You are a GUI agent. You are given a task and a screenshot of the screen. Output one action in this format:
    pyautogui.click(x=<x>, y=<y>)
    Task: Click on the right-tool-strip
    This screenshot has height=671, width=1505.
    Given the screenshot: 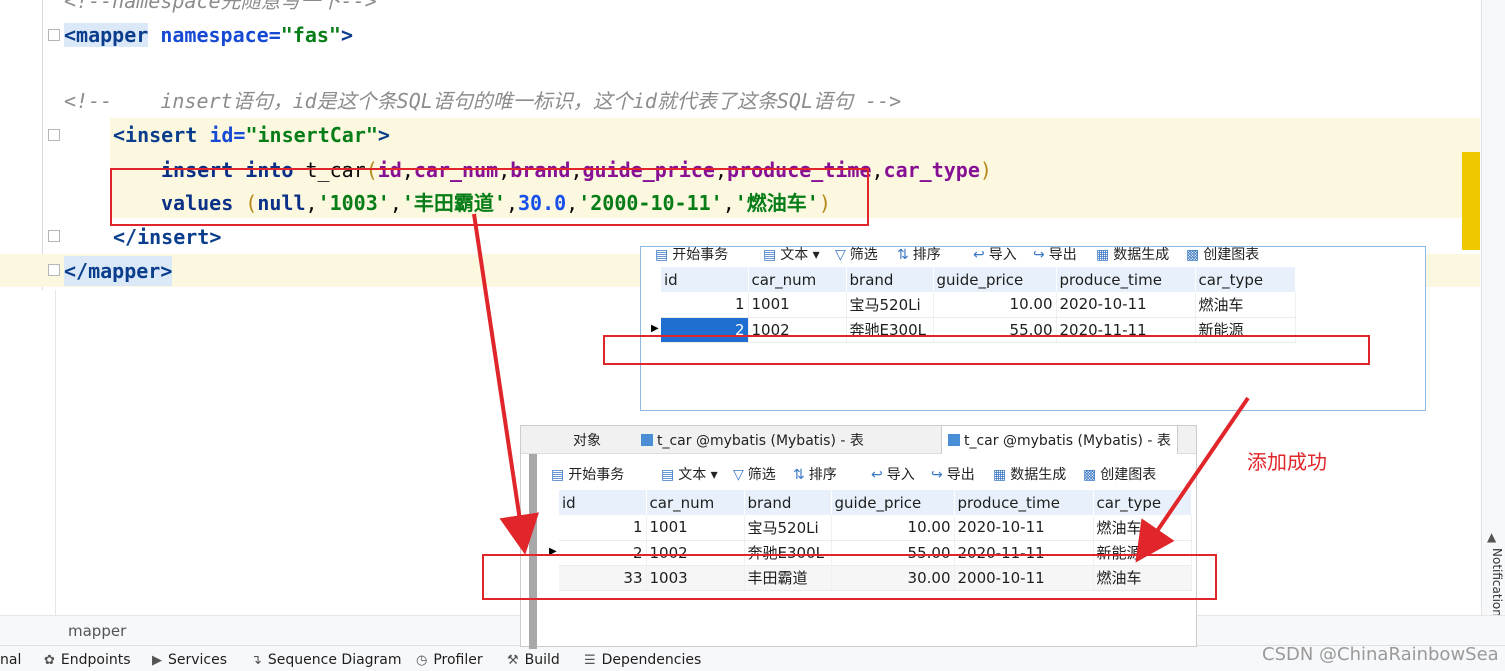 What is the action you would take?
    pyautogui.click(x=1493, y=307)
    